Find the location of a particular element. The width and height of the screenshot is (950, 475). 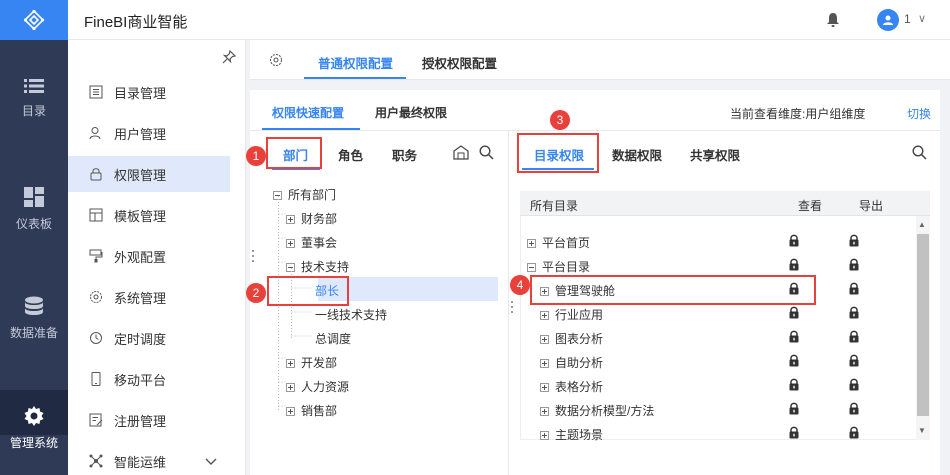

table-row: 行业应用 is located at coordinates (571, 314).